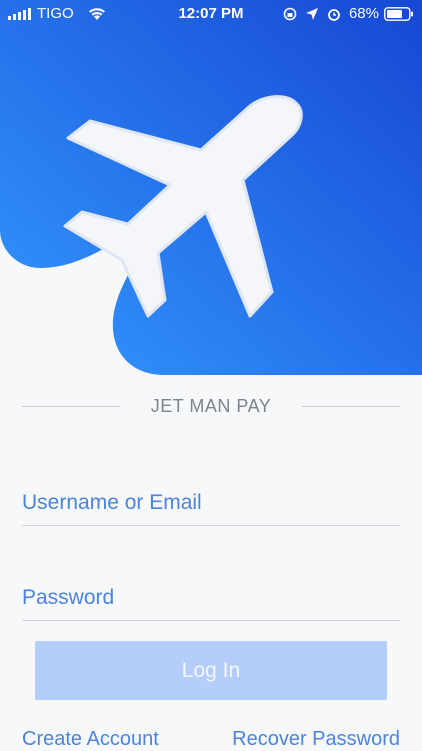  Describe the element at coordinates (363, 13) in the screenshot. I see `battery-percent: 68%` at that location.